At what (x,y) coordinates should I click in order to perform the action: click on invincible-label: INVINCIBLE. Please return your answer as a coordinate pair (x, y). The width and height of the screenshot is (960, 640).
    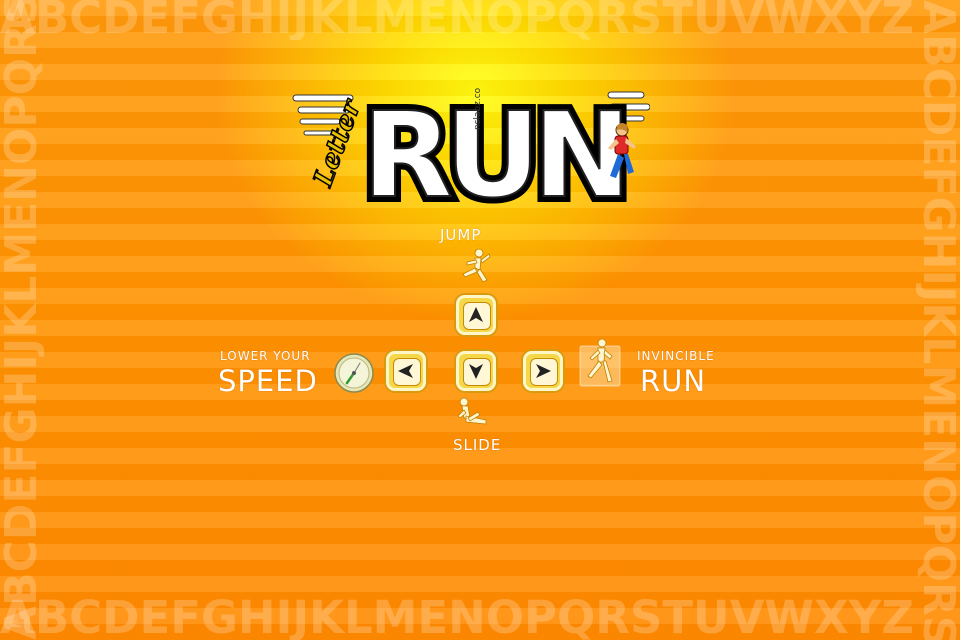
    Looking at the image, I should click on (676, 356).